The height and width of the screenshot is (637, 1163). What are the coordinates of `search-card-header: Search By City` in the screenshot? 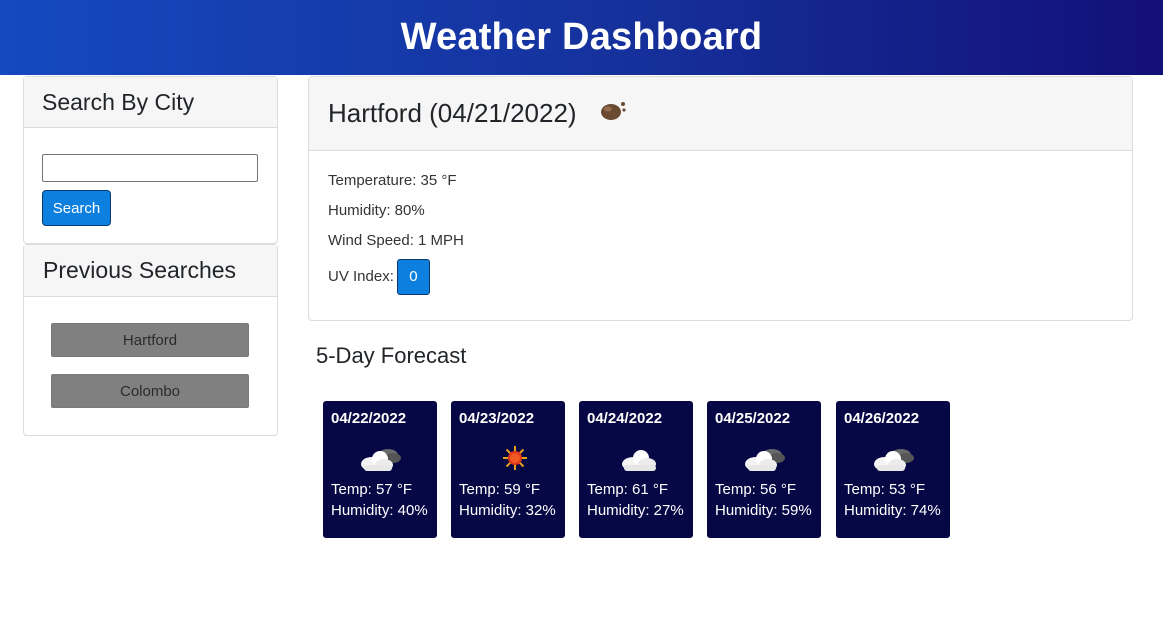 It's located at (150, 102).